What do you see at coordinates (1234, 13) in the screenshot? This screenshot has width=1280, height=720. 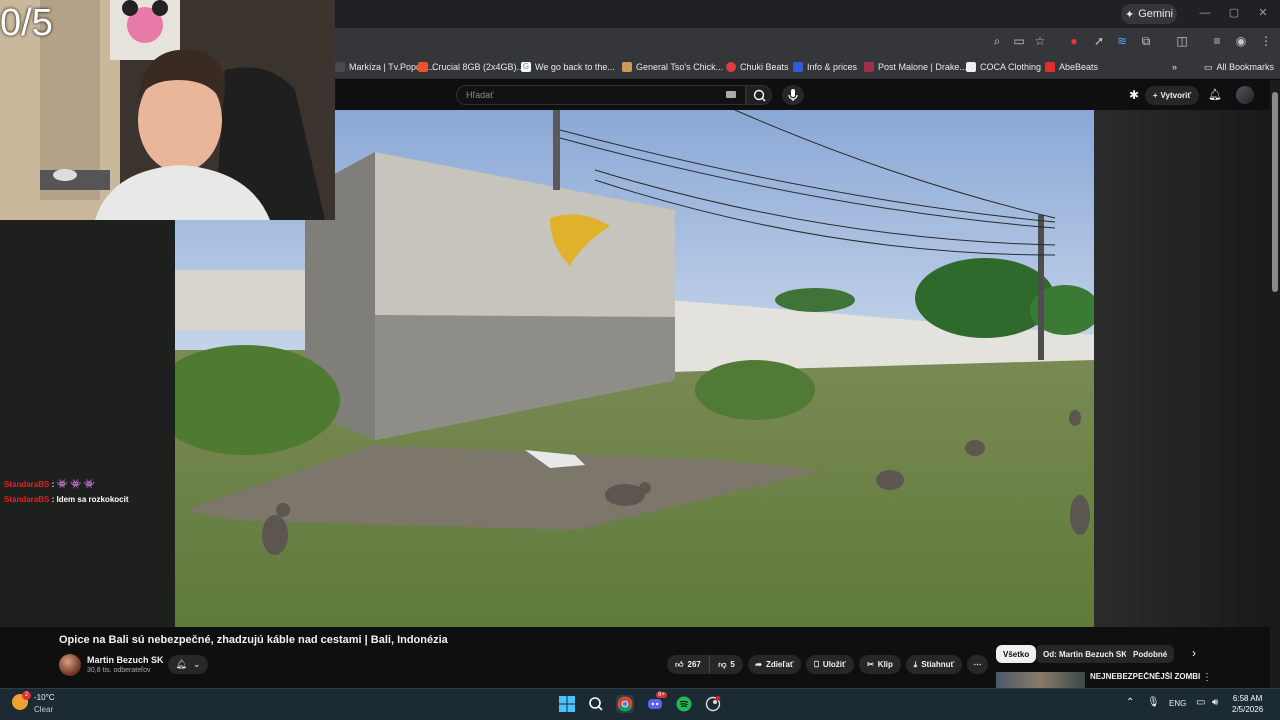 I see `maximize-icon: ▢` at bounding box center [1234, 13].